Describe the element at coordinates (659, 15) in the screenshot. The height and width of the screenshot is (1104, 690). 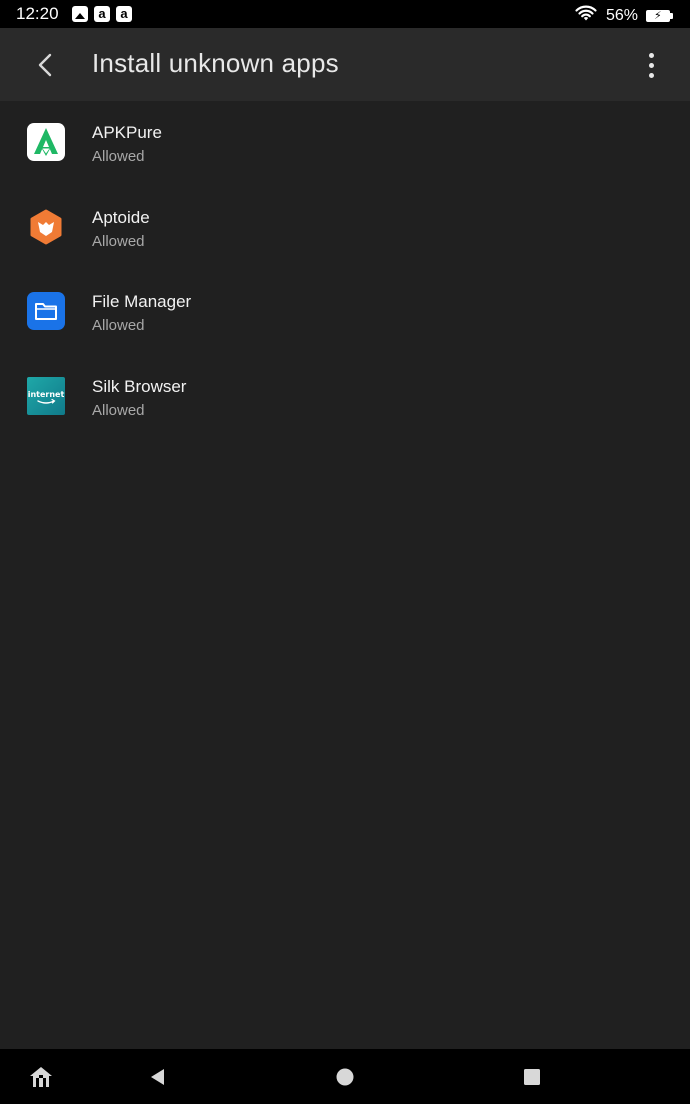
I see `battery-charging-icon: ⚡` at that location.